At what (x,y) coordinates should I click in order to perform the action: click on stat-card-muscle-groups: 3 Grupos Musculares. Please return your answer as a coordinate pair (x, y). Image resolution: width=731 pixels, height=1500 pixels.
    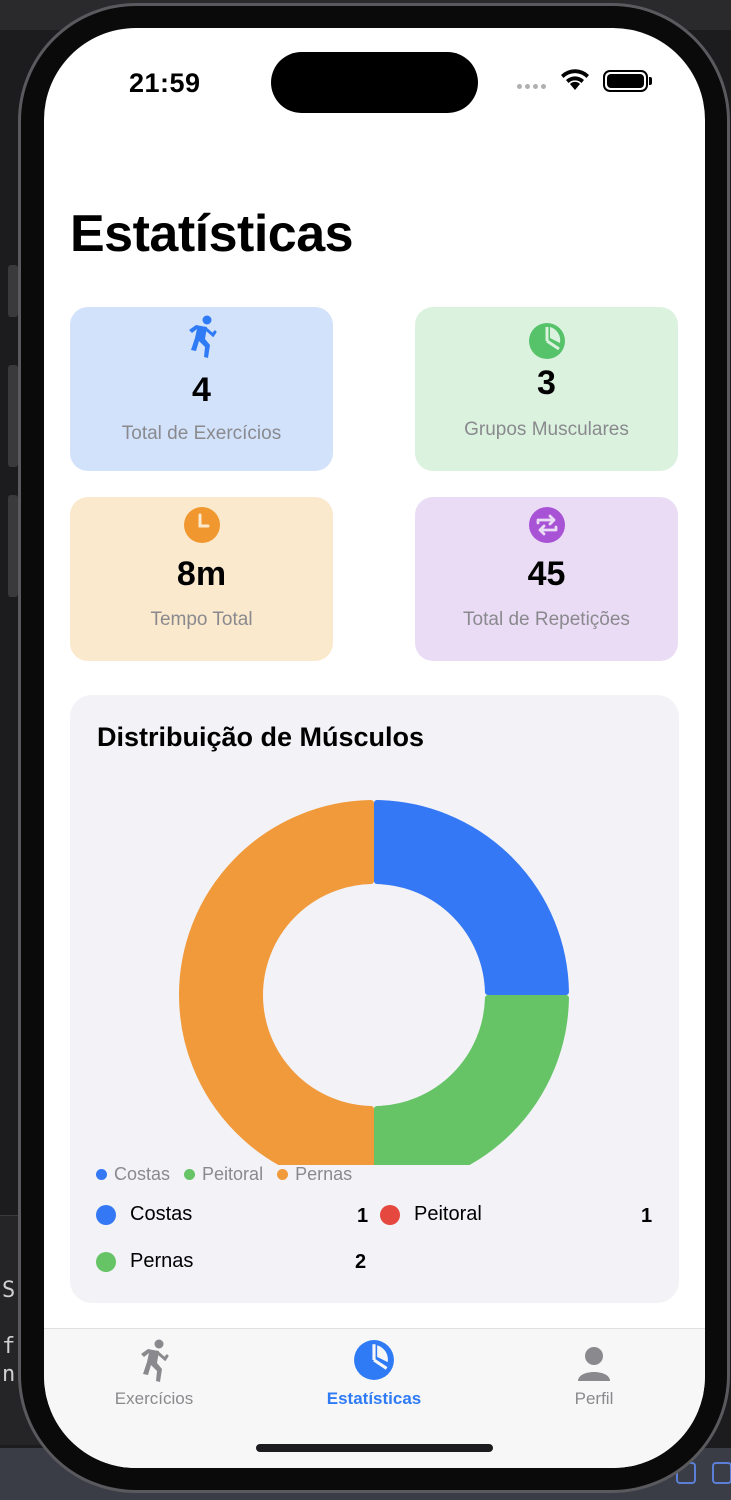
    Looking at the image, I should click on (546, 389).